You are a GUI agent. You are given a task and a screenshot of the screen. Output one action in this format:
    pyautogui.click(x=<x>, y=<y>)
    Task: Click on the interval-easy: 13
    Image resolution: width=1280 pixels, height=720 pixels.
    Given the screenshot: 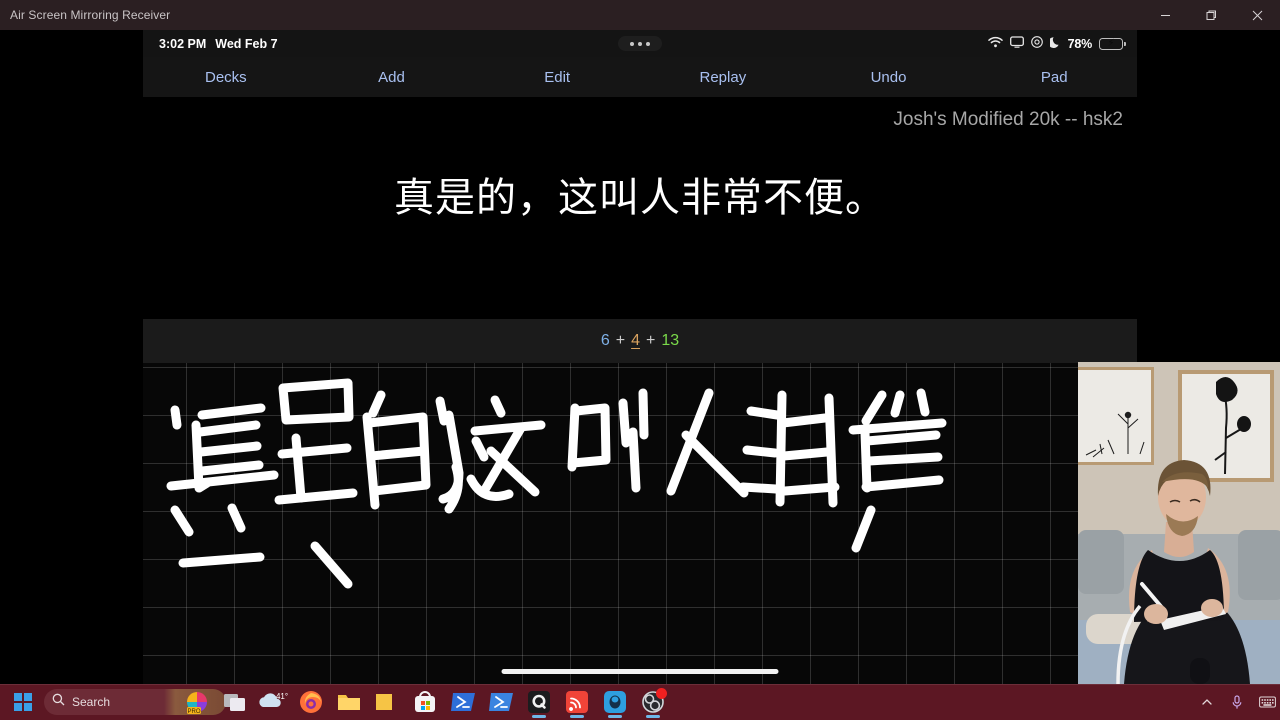 What is the action you would take?
    pyautogui.click(x=670, y=341)
    